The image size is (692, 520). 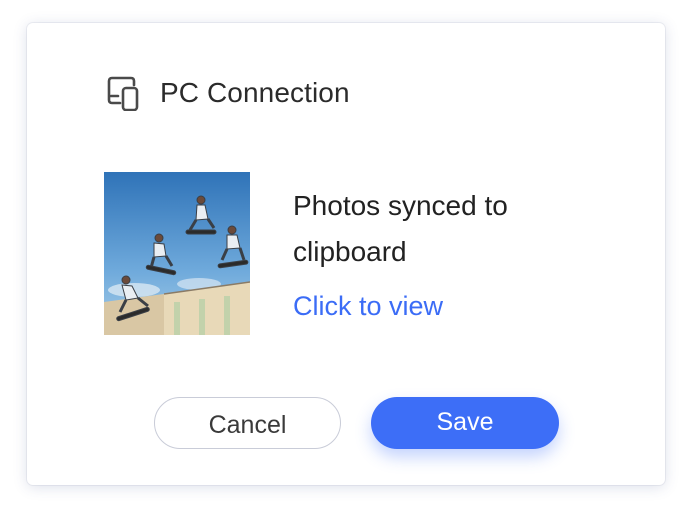 What do you see at coordinates (368, 306) in the screenshot?
I see `click-to-view-link: Click to view` at bounding box center [368, 306].